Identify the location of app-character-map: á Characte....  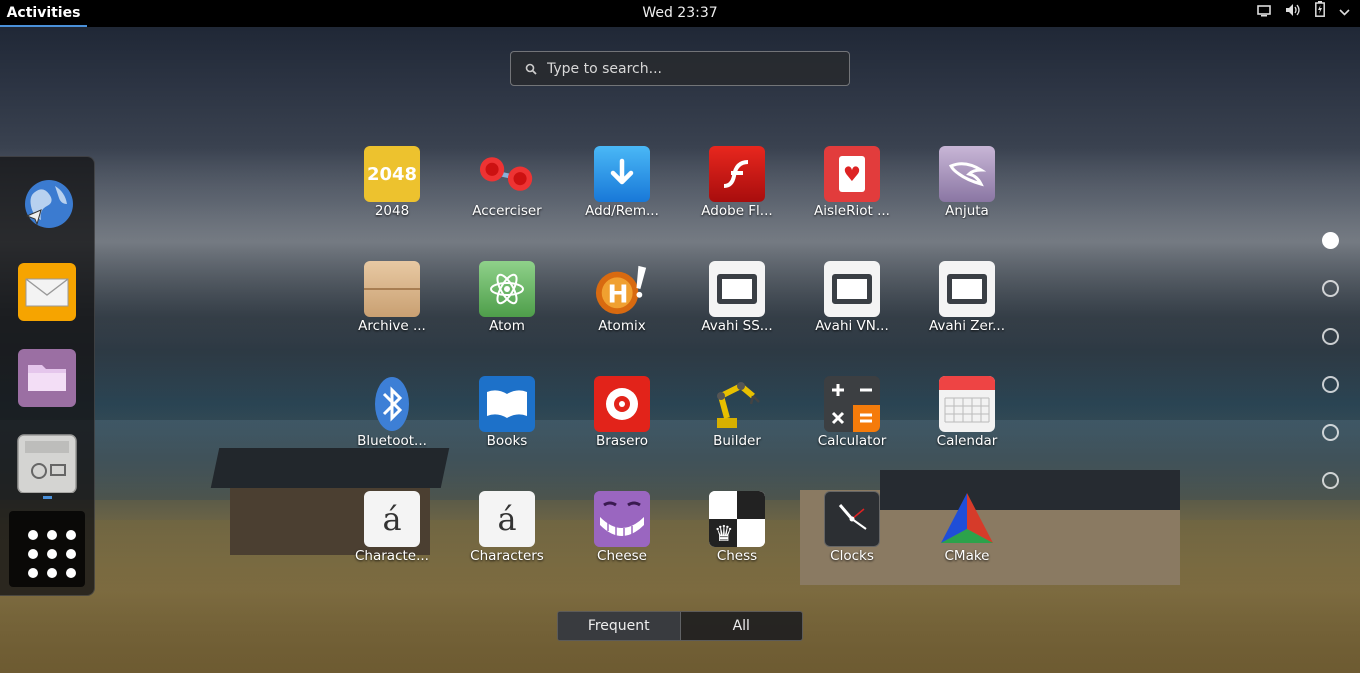
(392, 541).